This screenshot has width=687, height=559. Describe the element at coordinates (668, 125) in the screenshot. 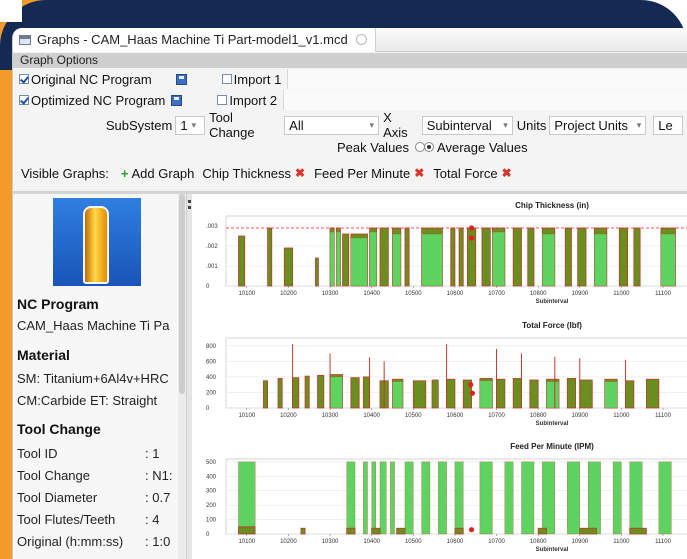

I see `truncated-button: Le` at that location.